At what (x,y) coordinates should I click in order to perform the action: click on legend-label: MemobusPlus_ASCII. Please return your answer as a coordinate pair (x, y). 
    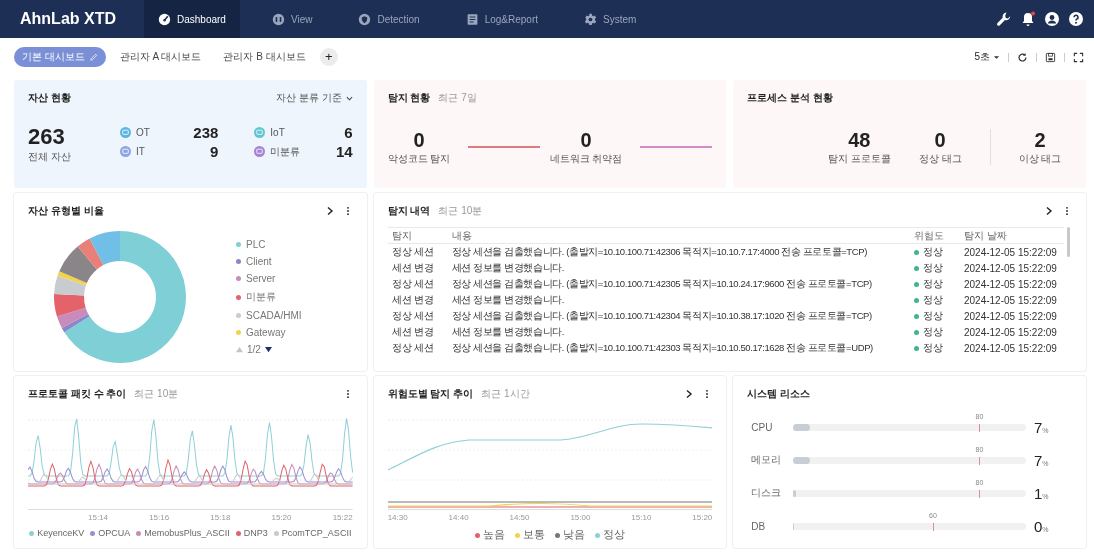
    Looking at the image, I should click on (187, 533).